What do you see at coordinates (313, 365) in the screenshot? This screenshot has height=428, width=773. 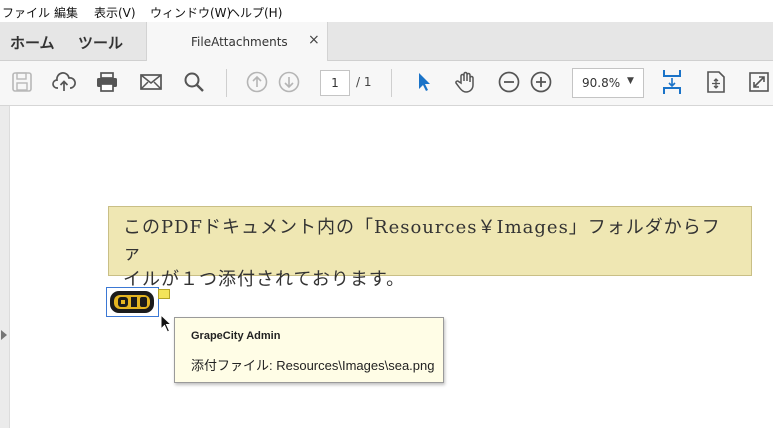 I see `tooltip-text: 添付ファイル: Resources\Images\sea.png` at bounding box center [313, 365].